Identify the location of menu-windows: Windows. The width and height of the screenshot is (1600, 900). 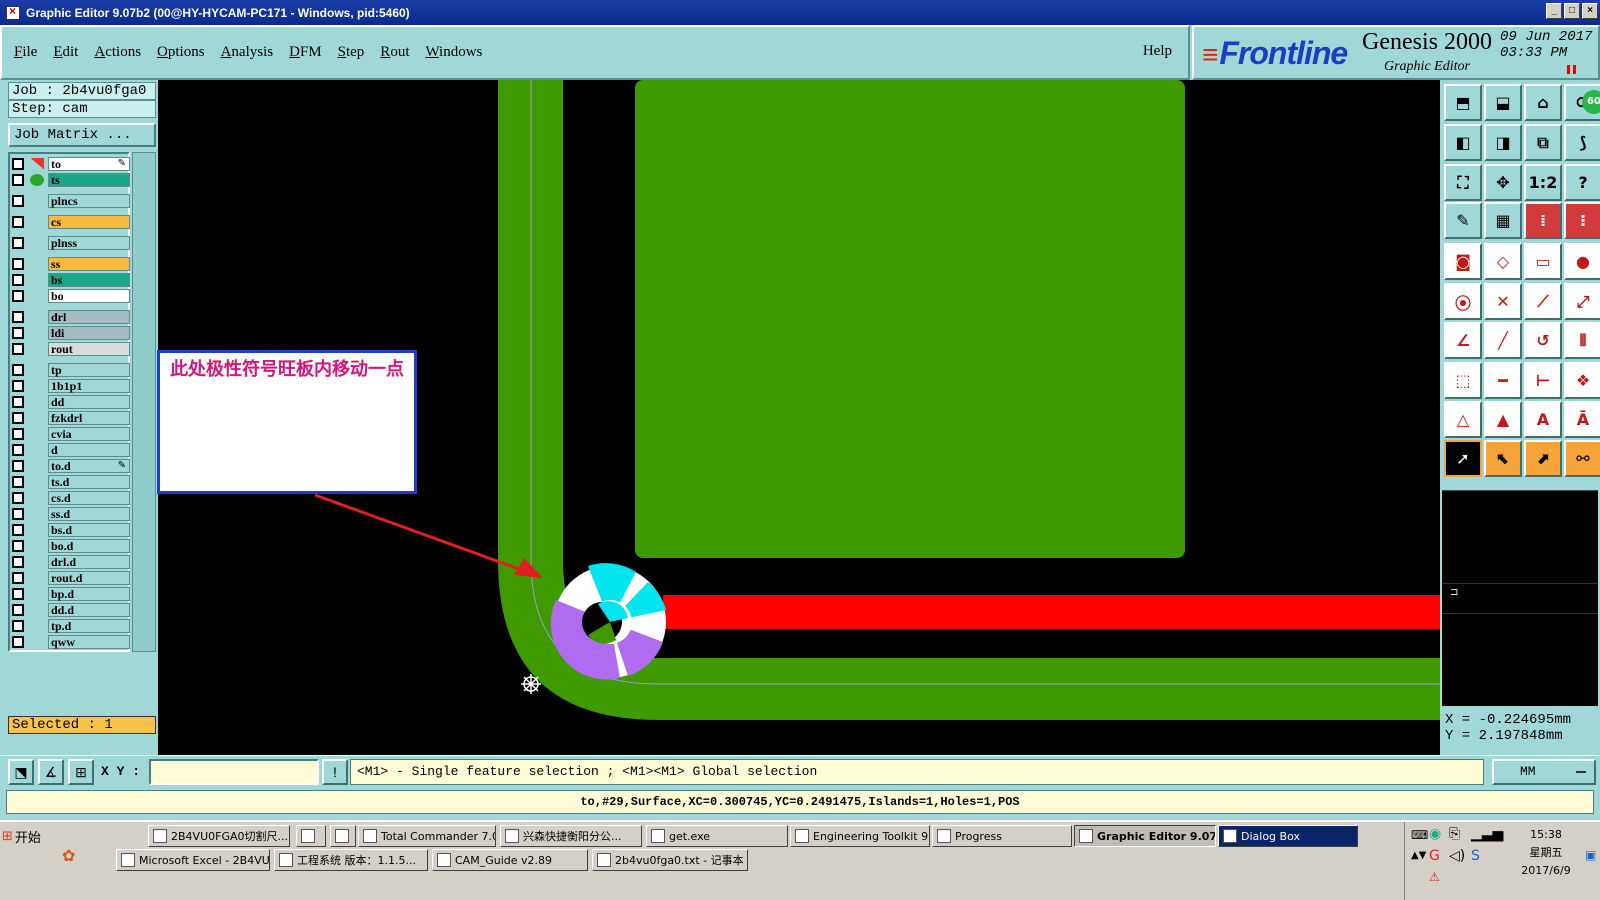
(453, 52).